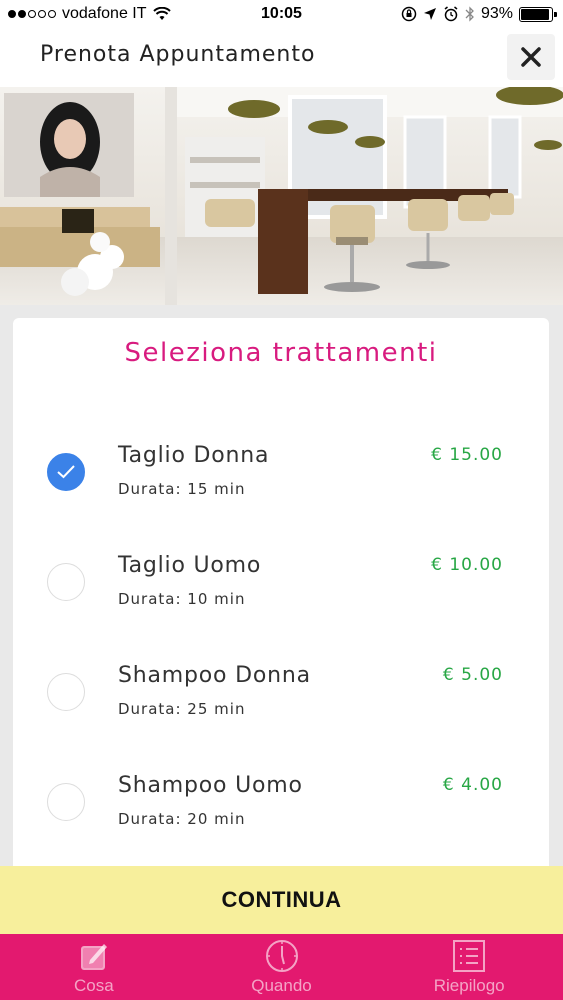 The width and height of the screenshot is (563, 1000). I want to click on treatment-name: Shampoo Uomo, so click(210, 785).